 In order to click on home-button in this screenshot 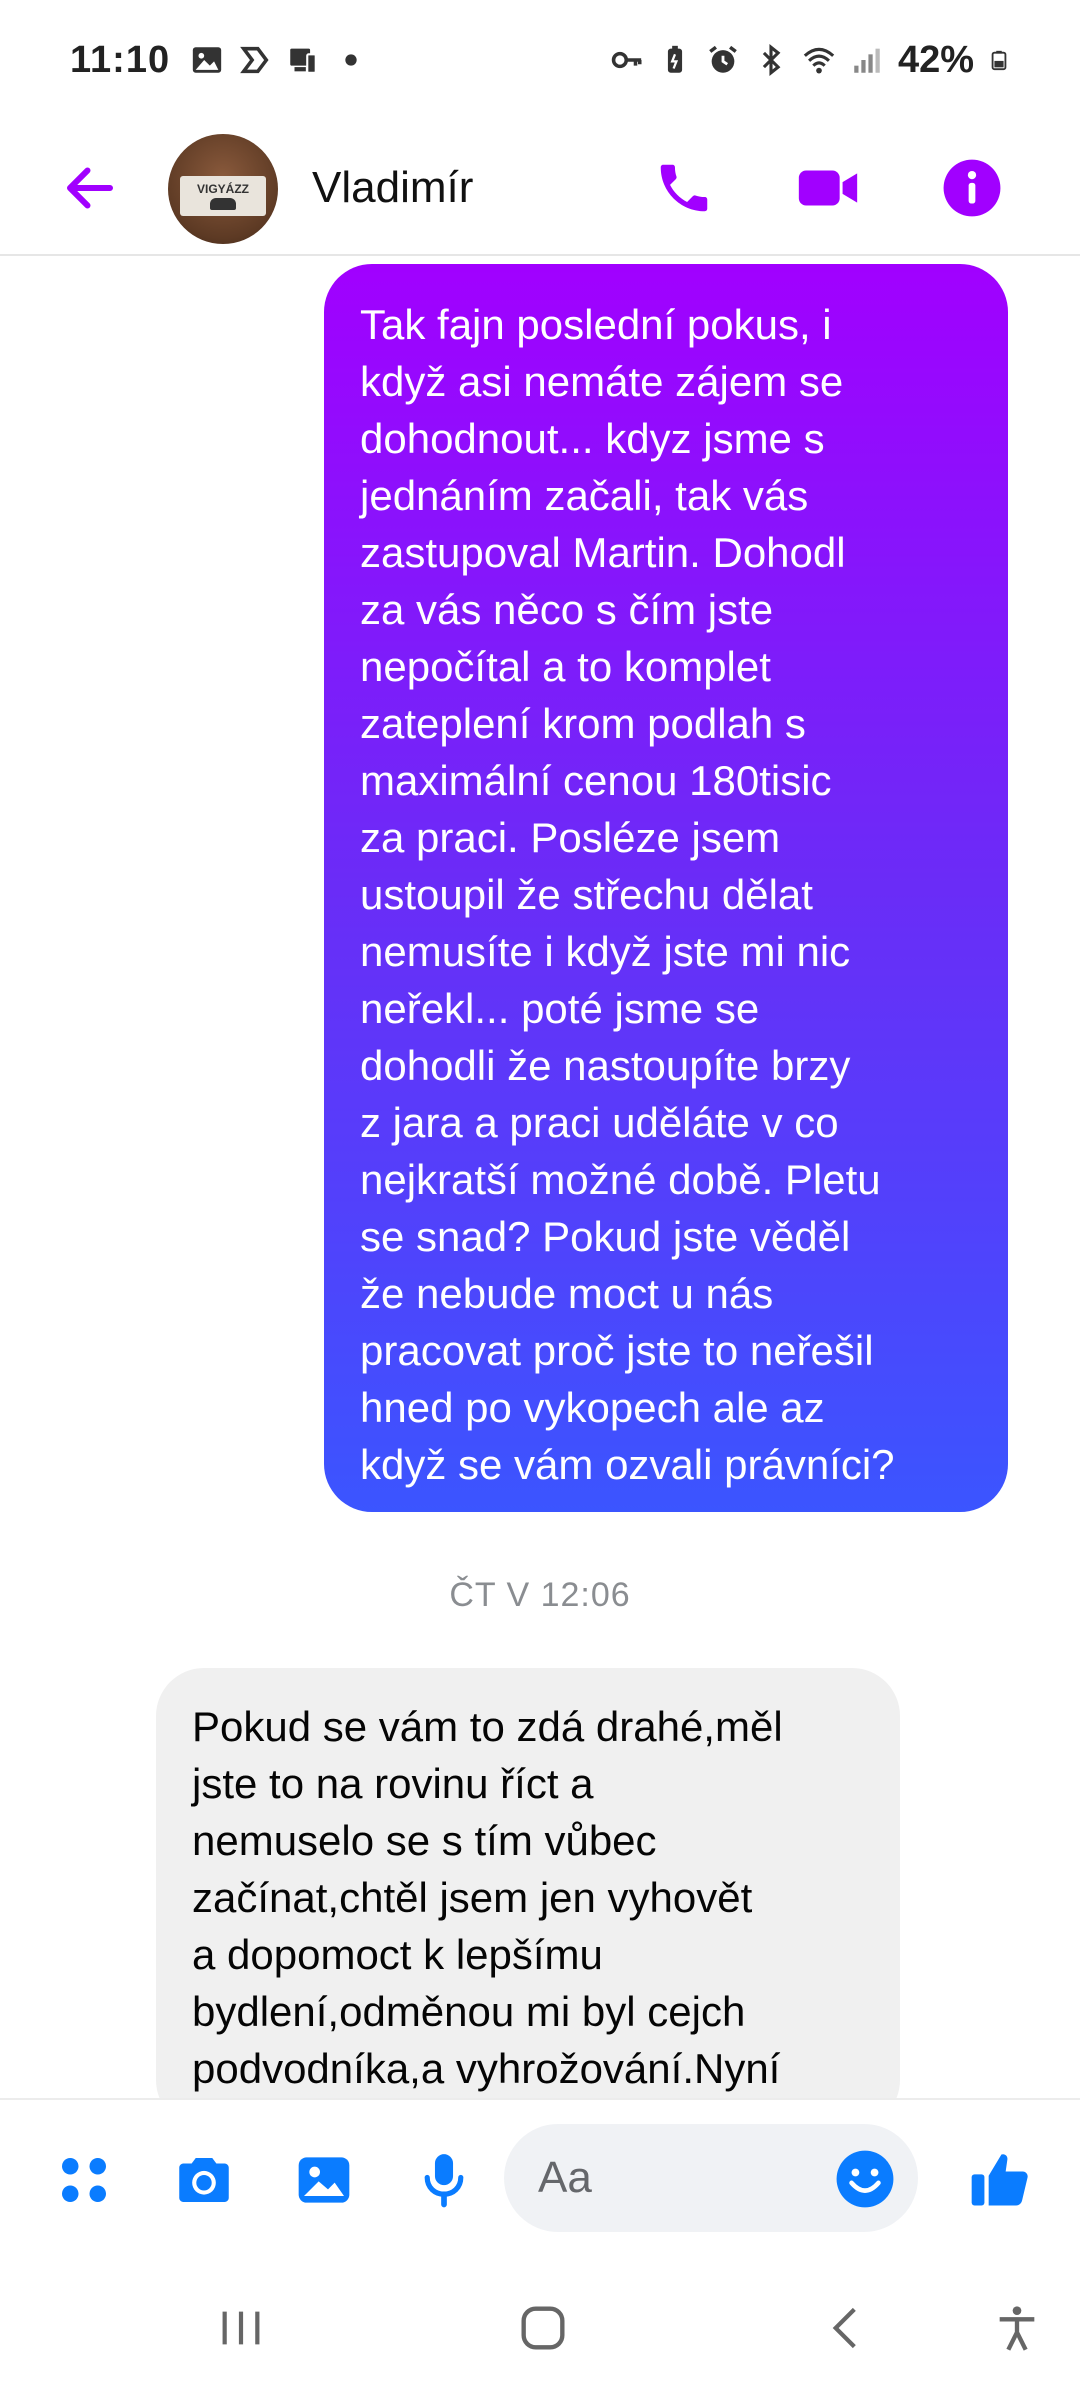, I will do `click(543, 2328)`.